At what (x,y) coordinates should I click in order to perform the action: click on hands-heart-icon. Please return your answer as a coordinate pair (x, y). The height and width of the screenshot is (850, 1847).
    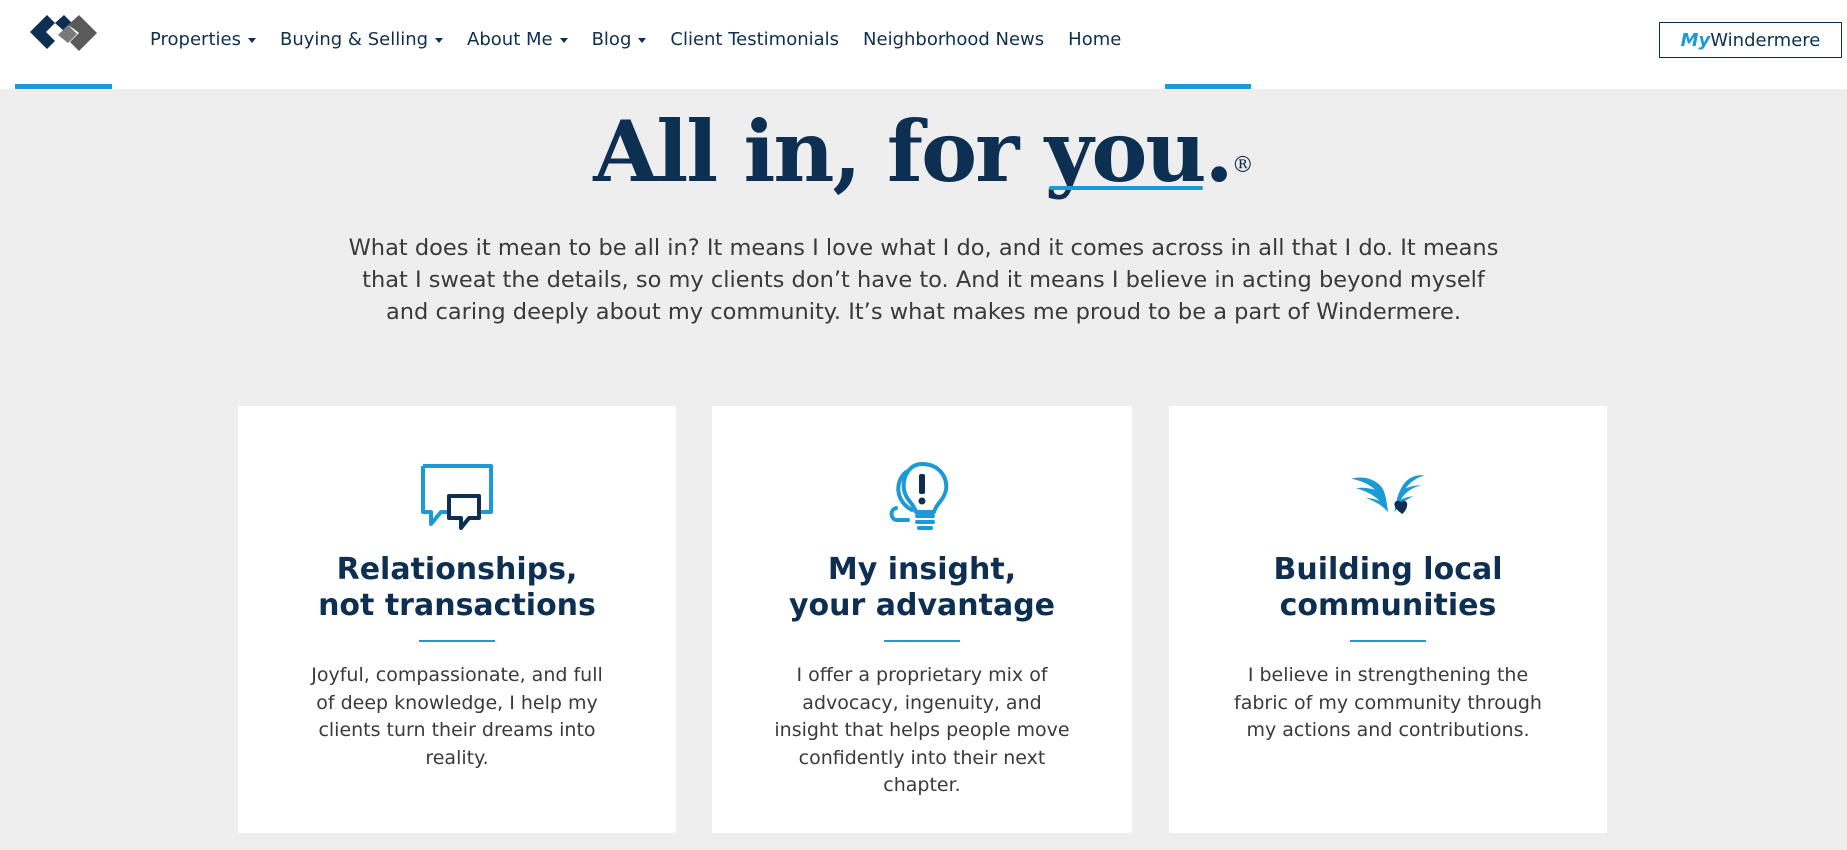
    Looking at the image, I should click on (1388, 494).